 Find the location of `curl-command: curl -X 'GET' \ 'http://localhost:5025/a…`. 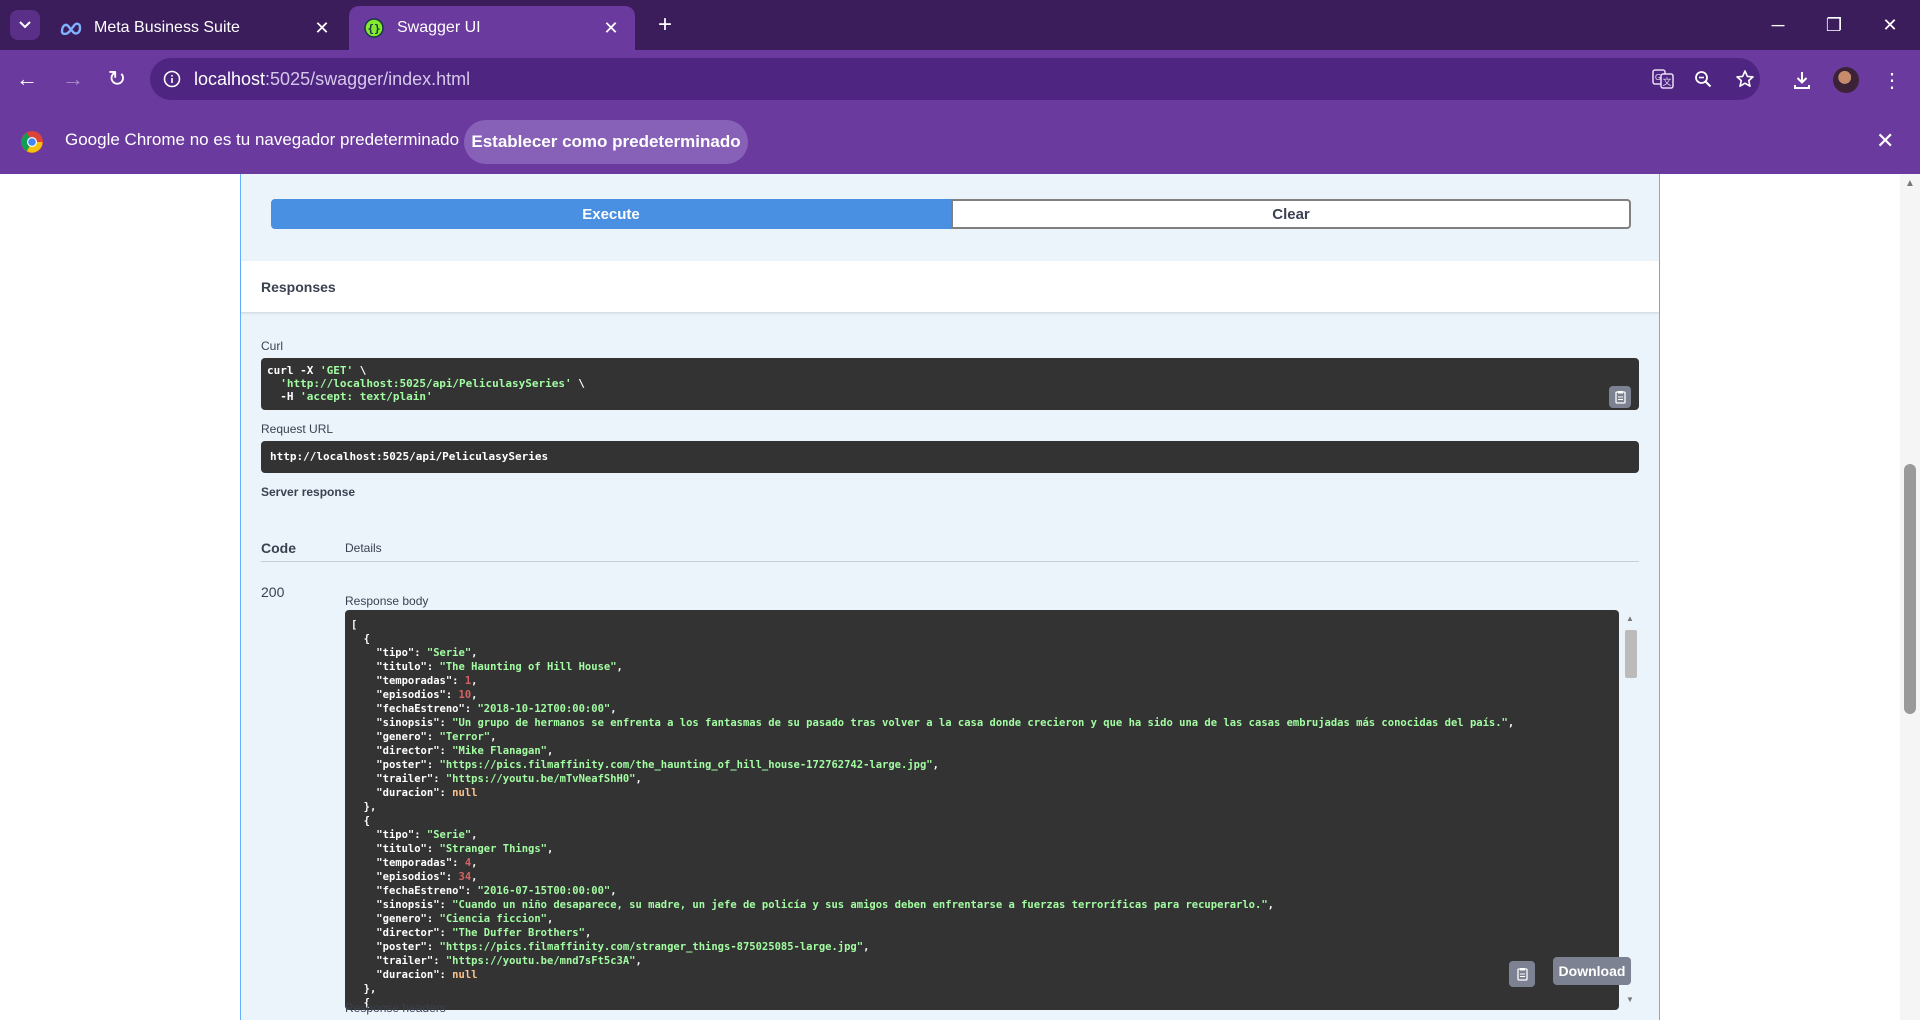

curl-command: curl -X 'GET' \ 'http://localhost:5025/a… is located at coordinates (950, 384).